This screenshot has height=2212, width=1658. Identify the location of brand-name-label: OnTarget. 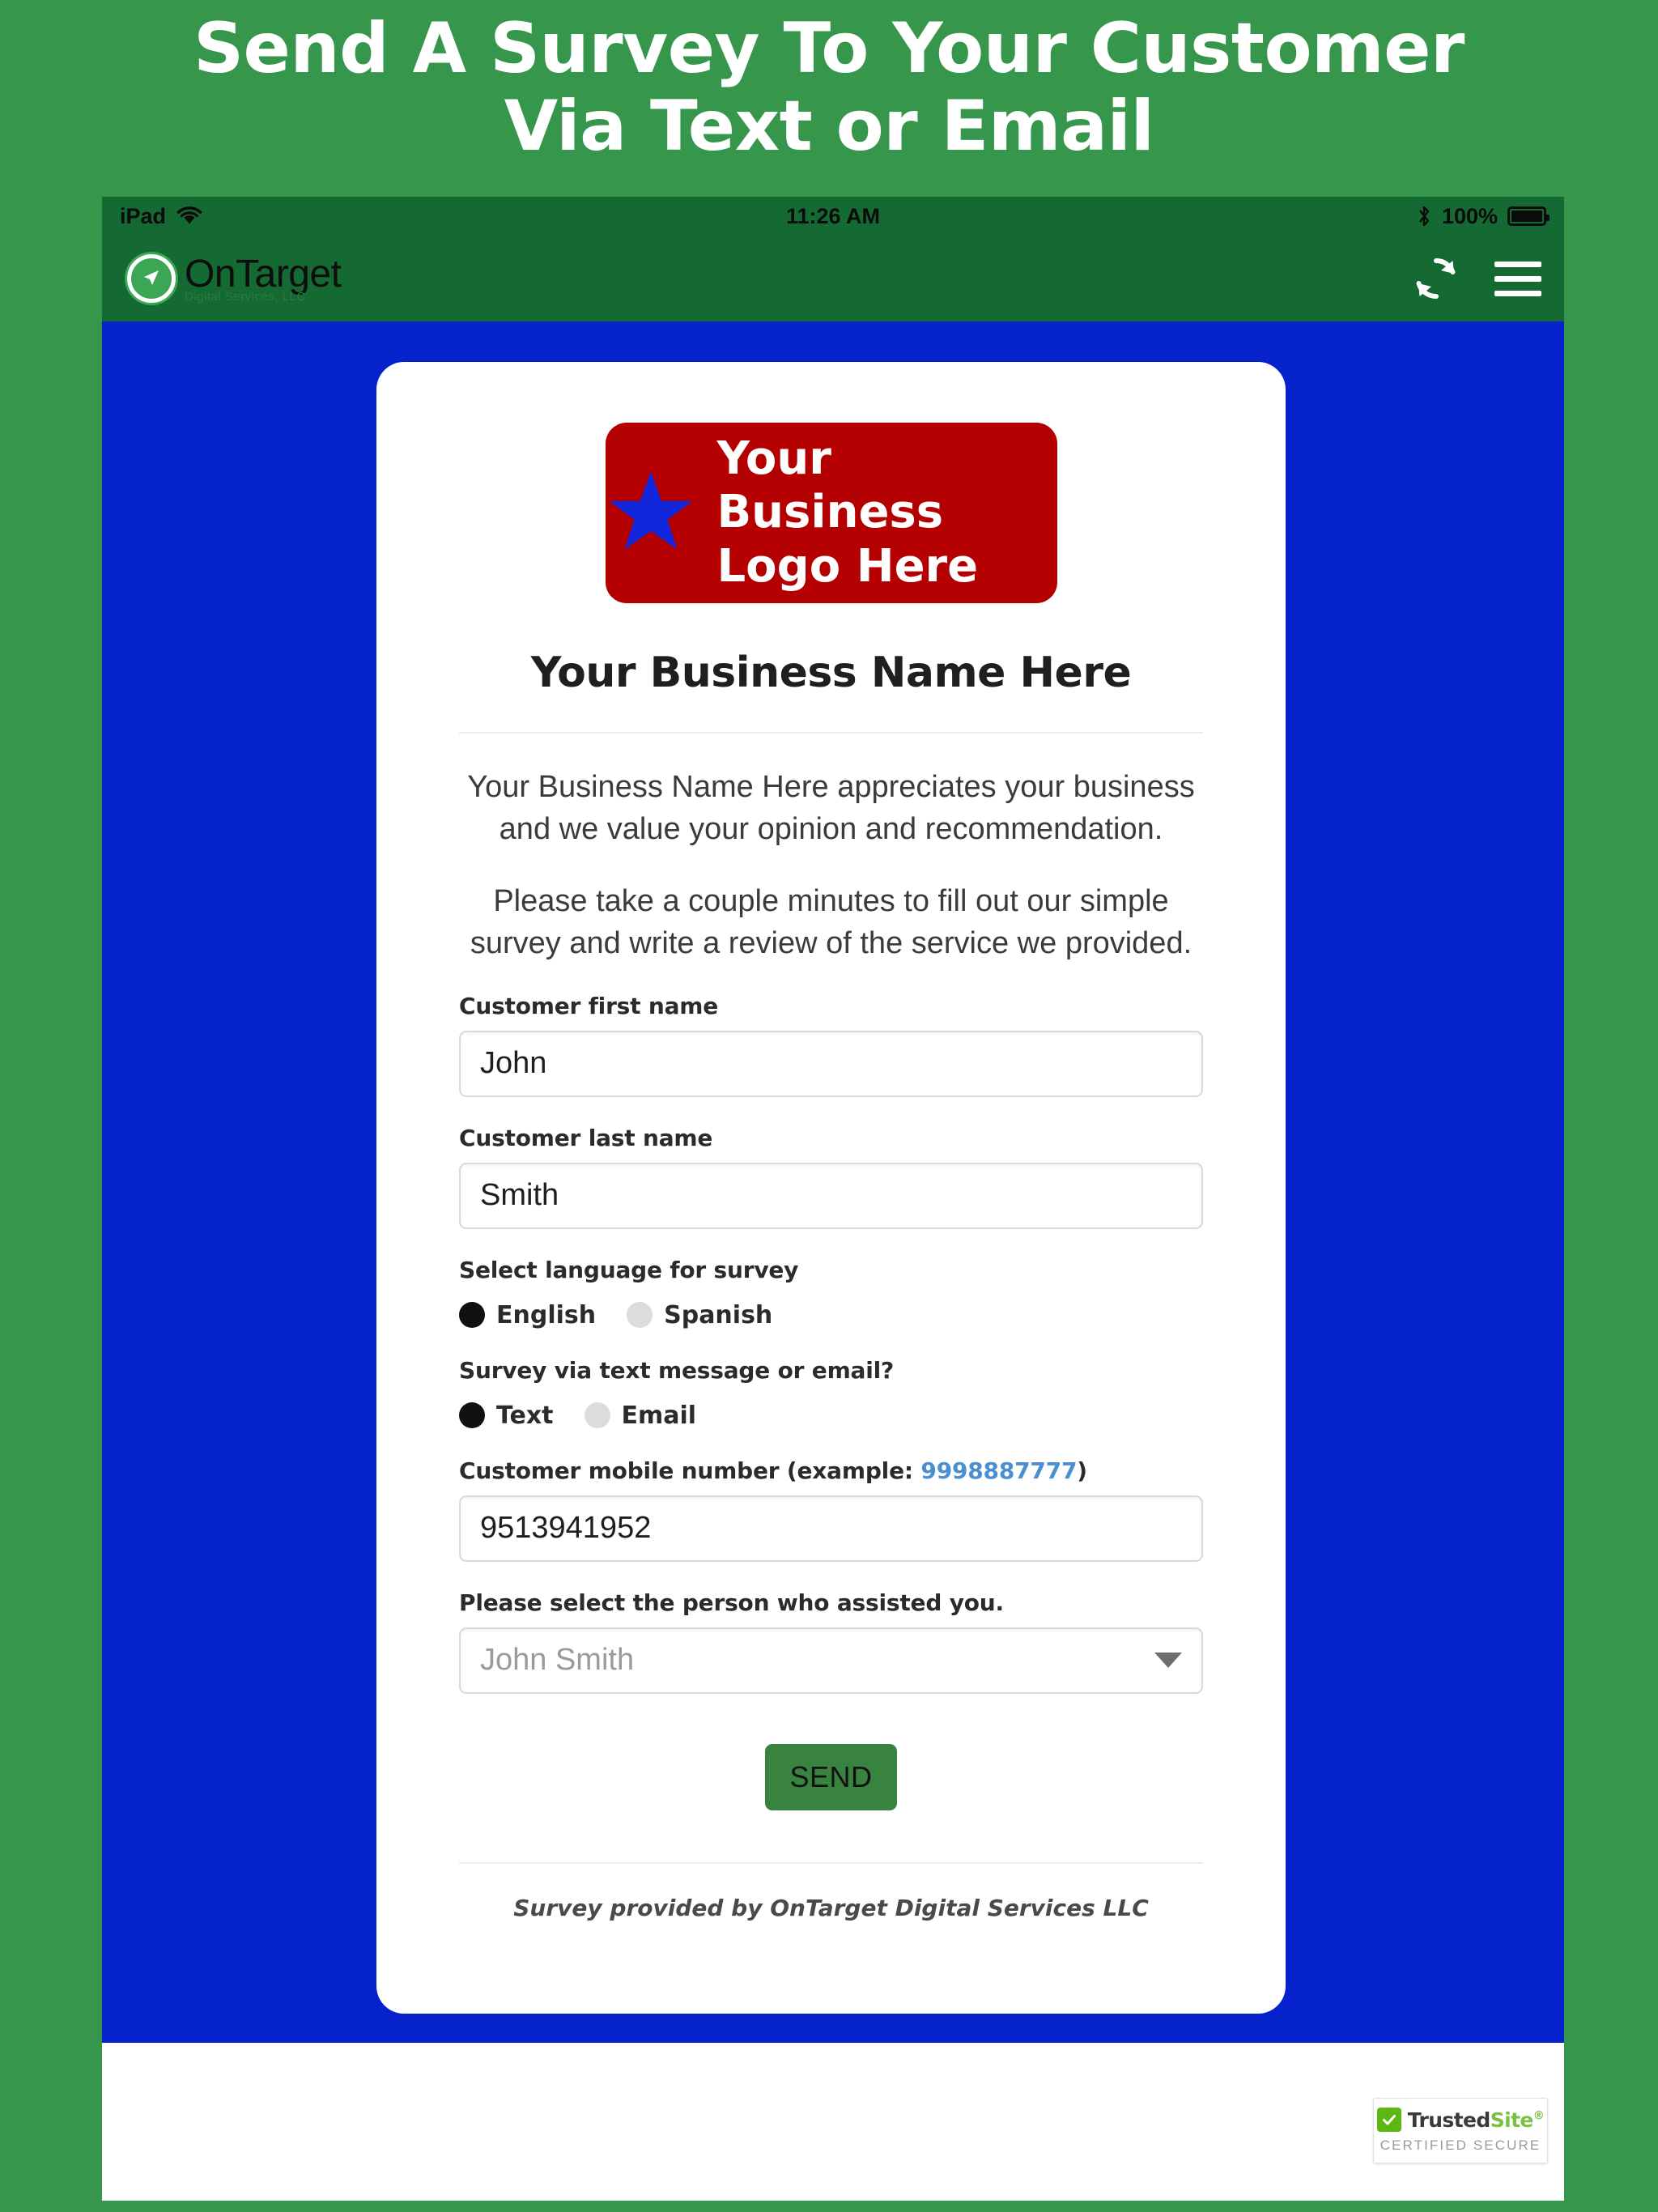
(263, 274).